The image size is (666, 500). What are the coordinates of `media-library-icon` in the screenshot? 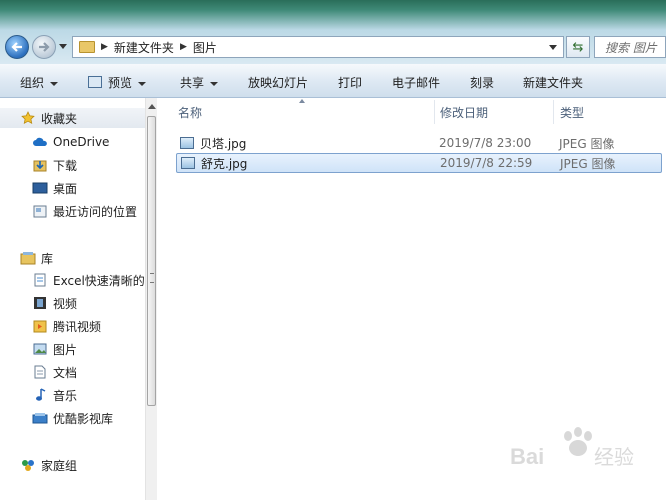 It's located at (40, 418).